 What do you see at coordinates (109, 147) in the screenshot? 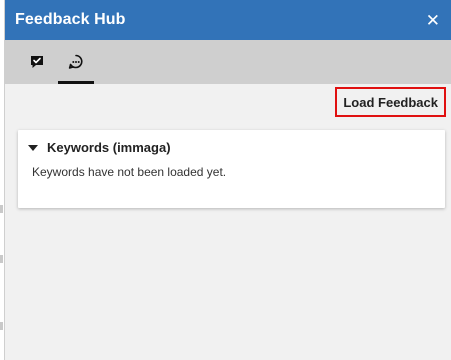
I see `keywords-card-title: Keywords (immaga)` at bounding box center [109, 147].